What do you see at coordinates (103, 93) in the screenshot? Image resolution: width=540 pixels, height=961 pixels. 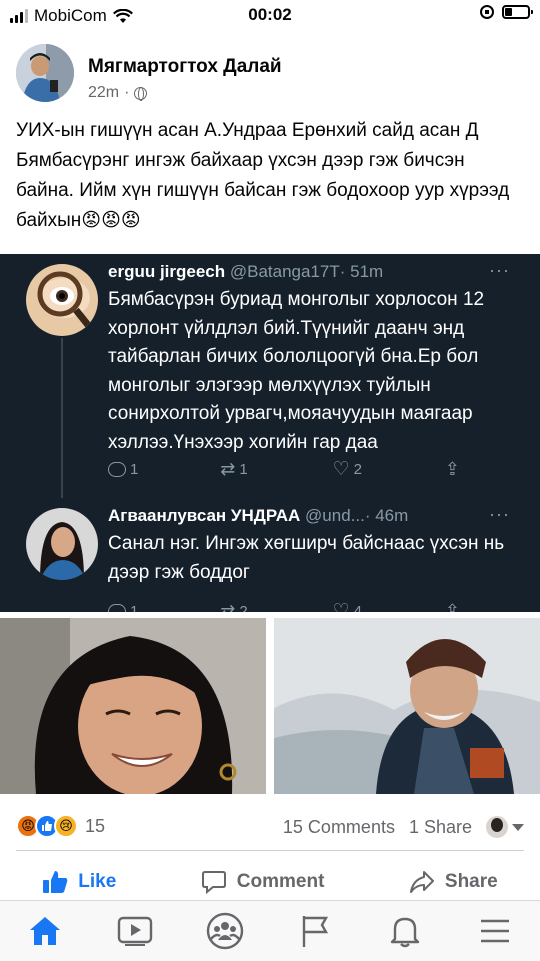 I see `post-time: 22m` at bounding box center [103, 93].